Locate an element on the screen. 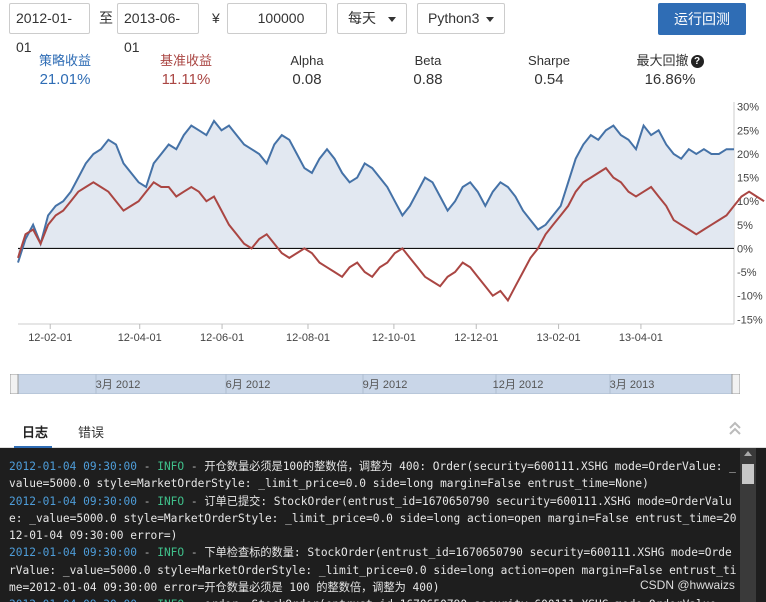 This screenshot has width=766, height=602. sharpe-label: Sharpe is located at coordinates (549, 60).